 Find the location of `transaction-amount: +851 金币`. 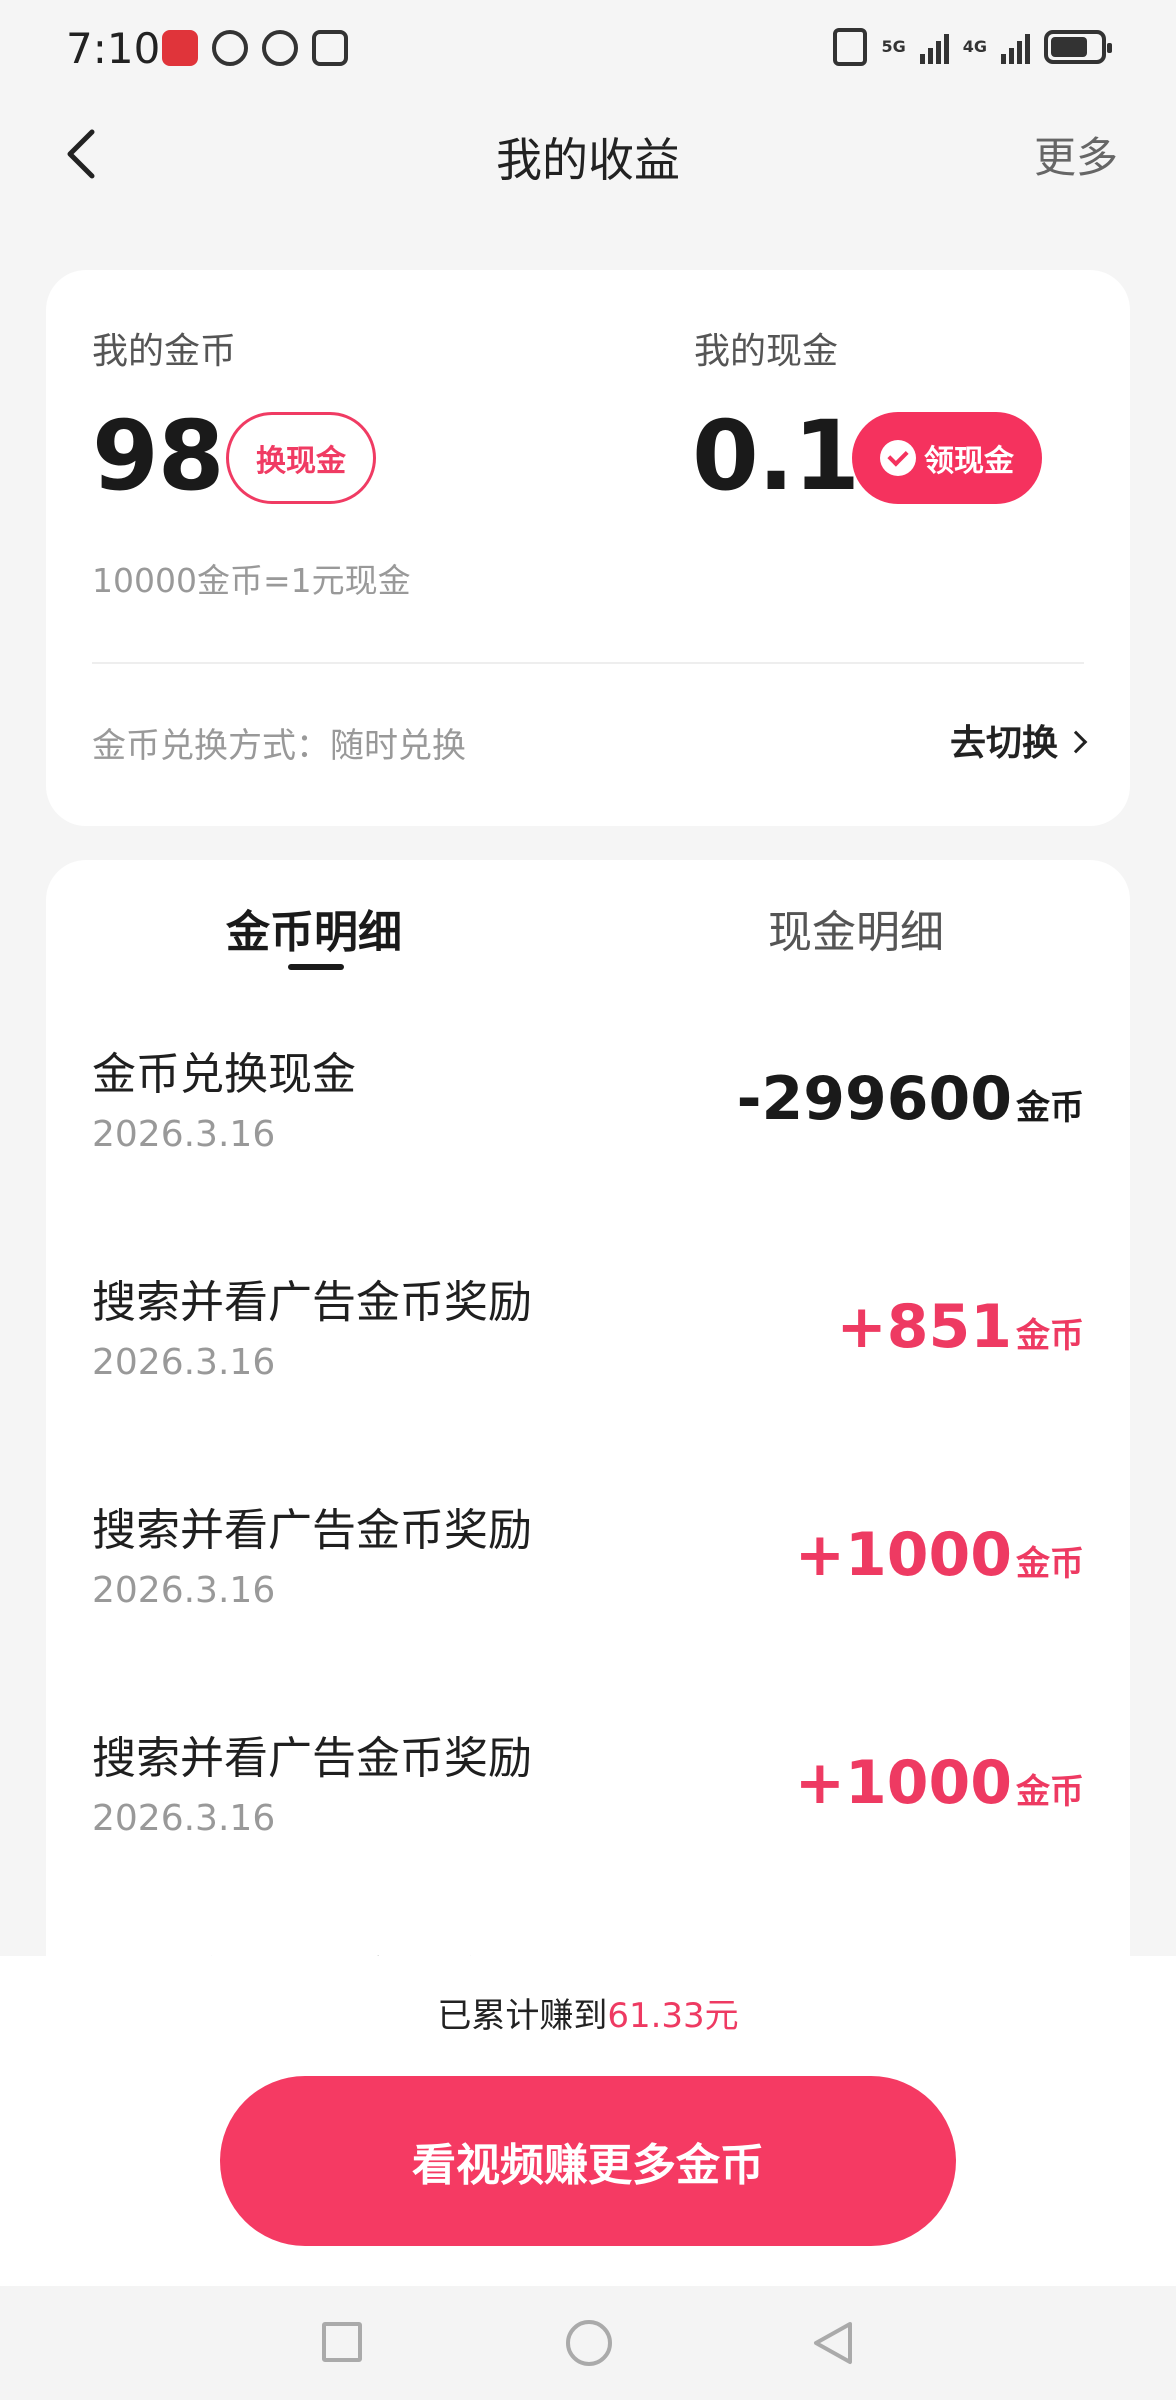

transaction-amount: +851 金币 is located at coordinates (960, 1327).